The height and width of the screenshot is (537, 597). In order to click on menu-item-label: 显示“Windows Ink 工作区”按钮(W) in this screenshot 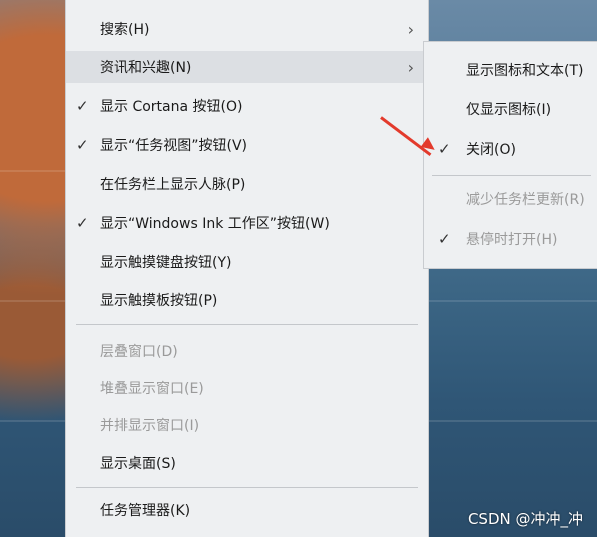, I will do `click(215, 224)`.